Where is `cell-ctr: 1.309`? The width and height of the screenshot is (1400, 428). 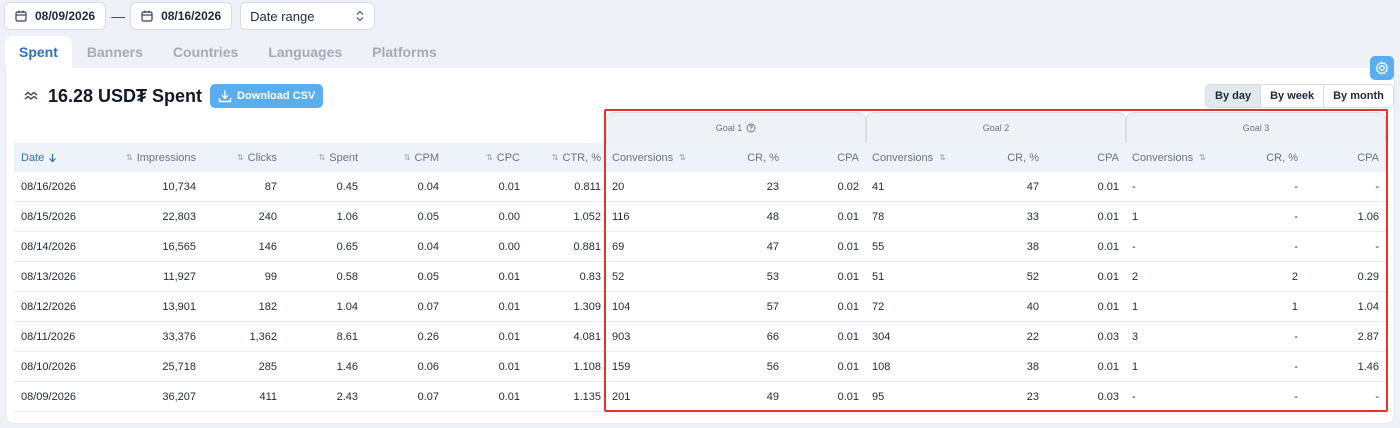
cell-ctr: 1.309 is located at coordinates (587, 306).